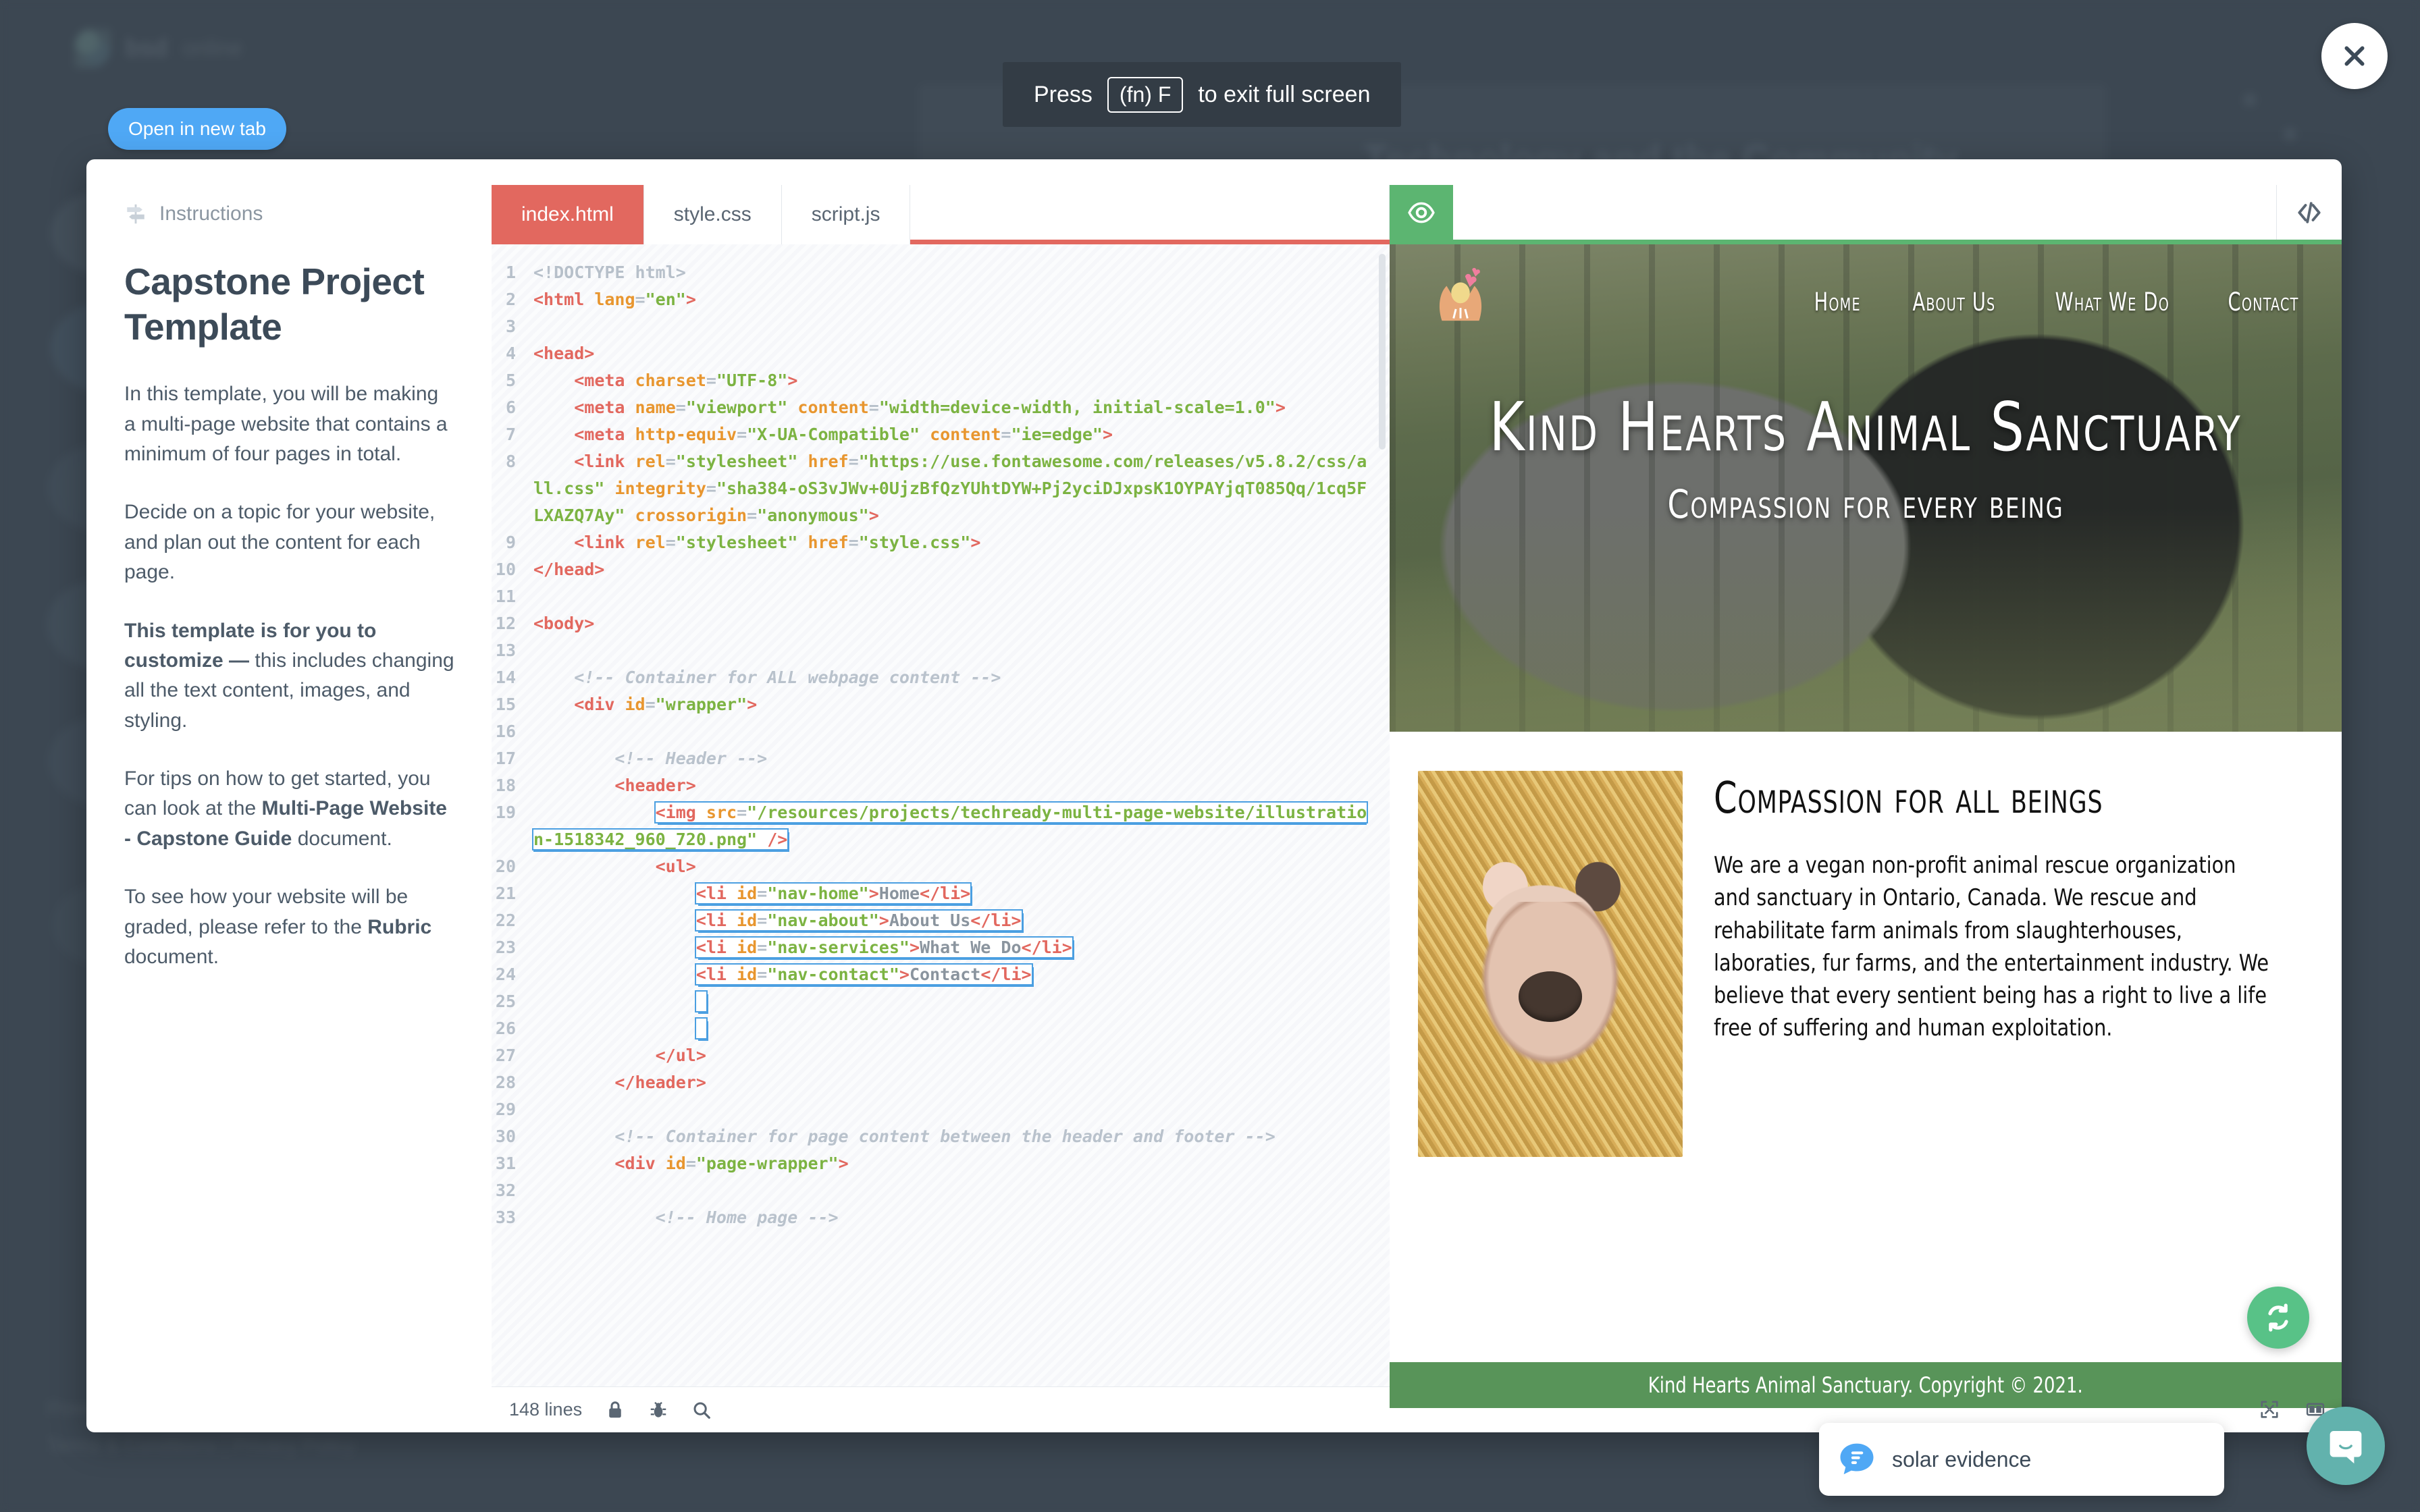 The image size is (2420, 1512). Describe the element at coordinates (961, 299) in the screenshot. I see `line-content: <html lang="en">` at that location.